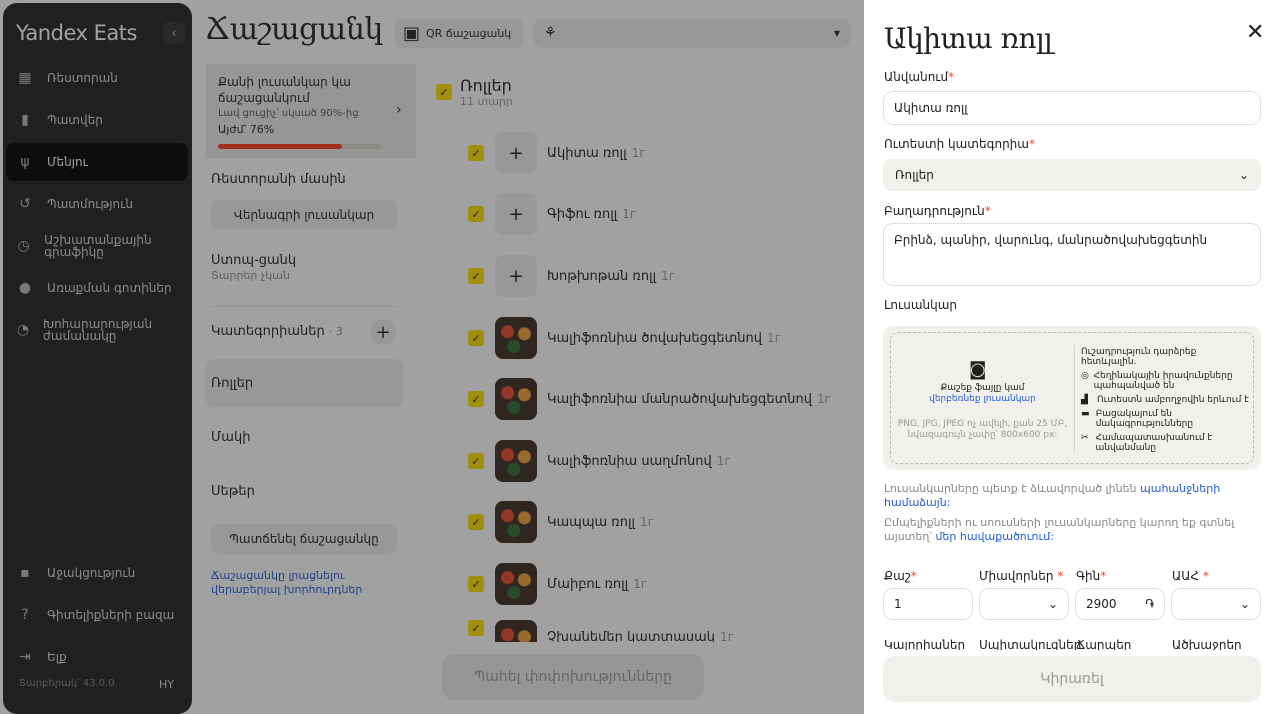 The image size is (1280, 714). Describe the element at coordinates (1072, 679) in the screenshot. I see `apply-button: Կիրառել` at that location.